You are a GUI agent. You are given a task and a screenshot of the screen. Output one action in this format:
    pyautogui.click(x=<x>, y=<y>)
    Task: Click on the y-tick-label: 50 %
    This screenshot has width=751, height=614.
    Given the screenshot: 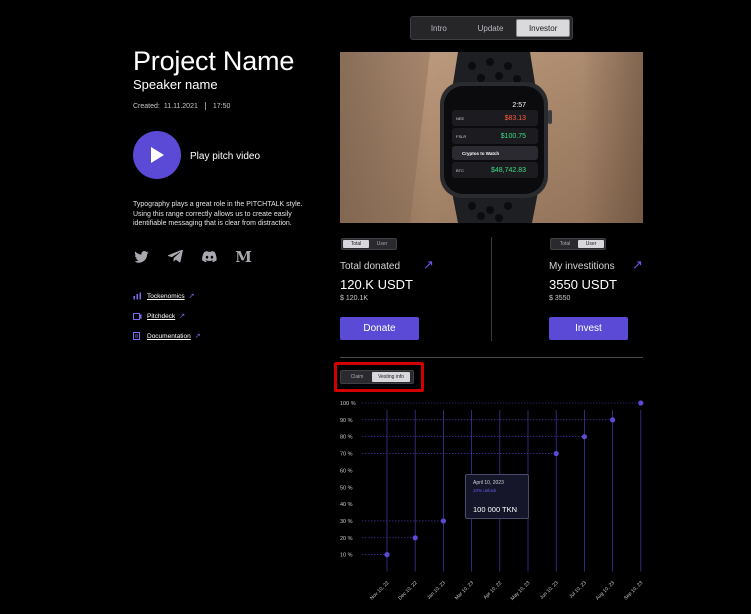 What is the action you would take?
    pyautogui.click(x=346, y=488)
    